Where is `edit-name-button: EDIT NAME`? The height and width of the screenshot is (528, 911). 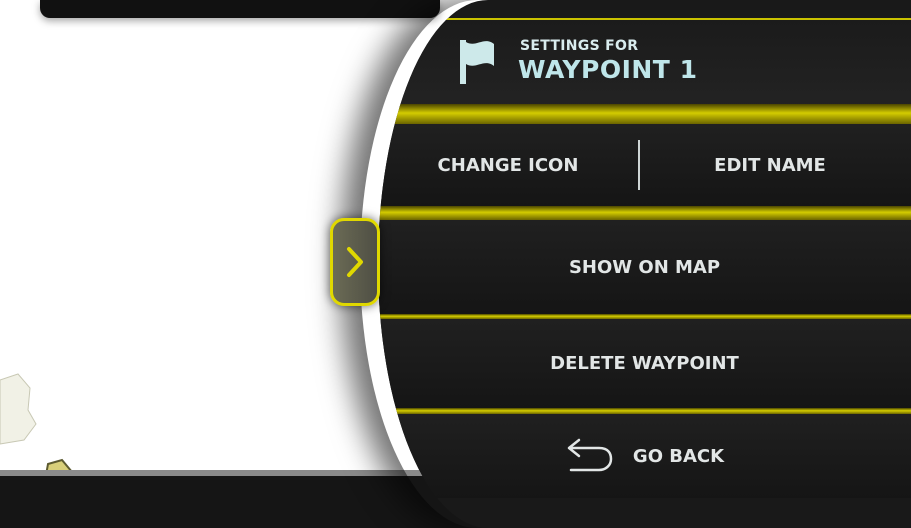 edit-name-button: EDIT NAME is located at coordinates (770, 165).